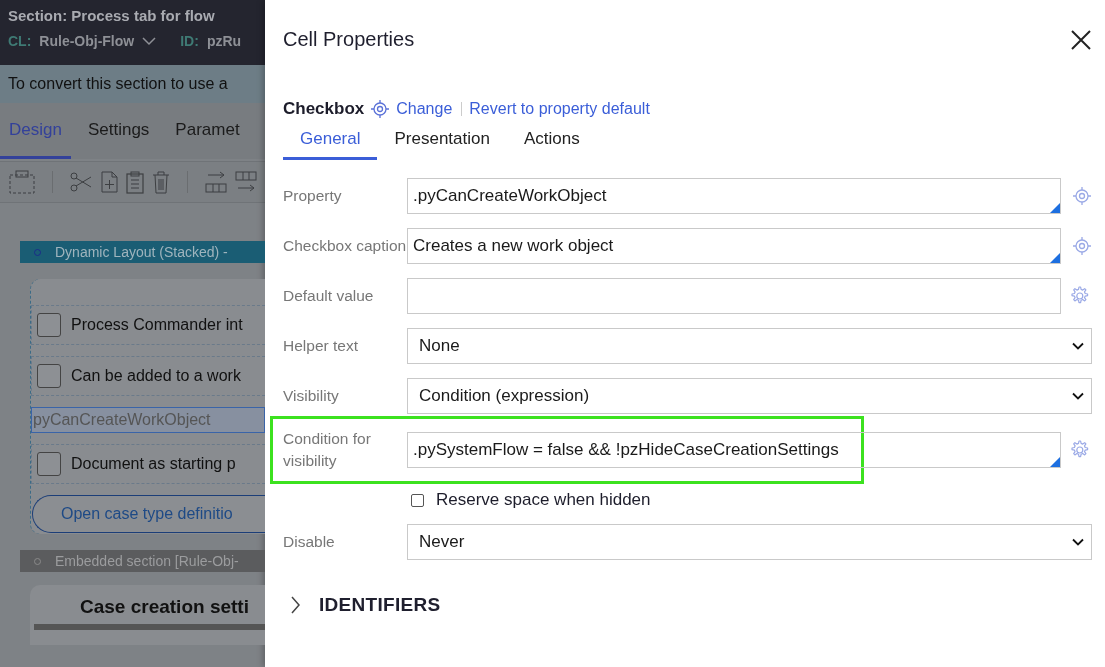  I want to click on tab: Paramet, so click(207, 131).